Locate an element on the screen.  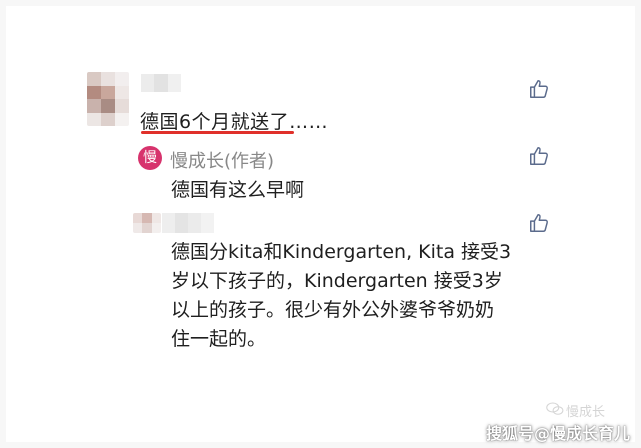
comment-line: 岁以下孩子的，Kindergarten 接受3岁 is located at coordinates (337, 281).